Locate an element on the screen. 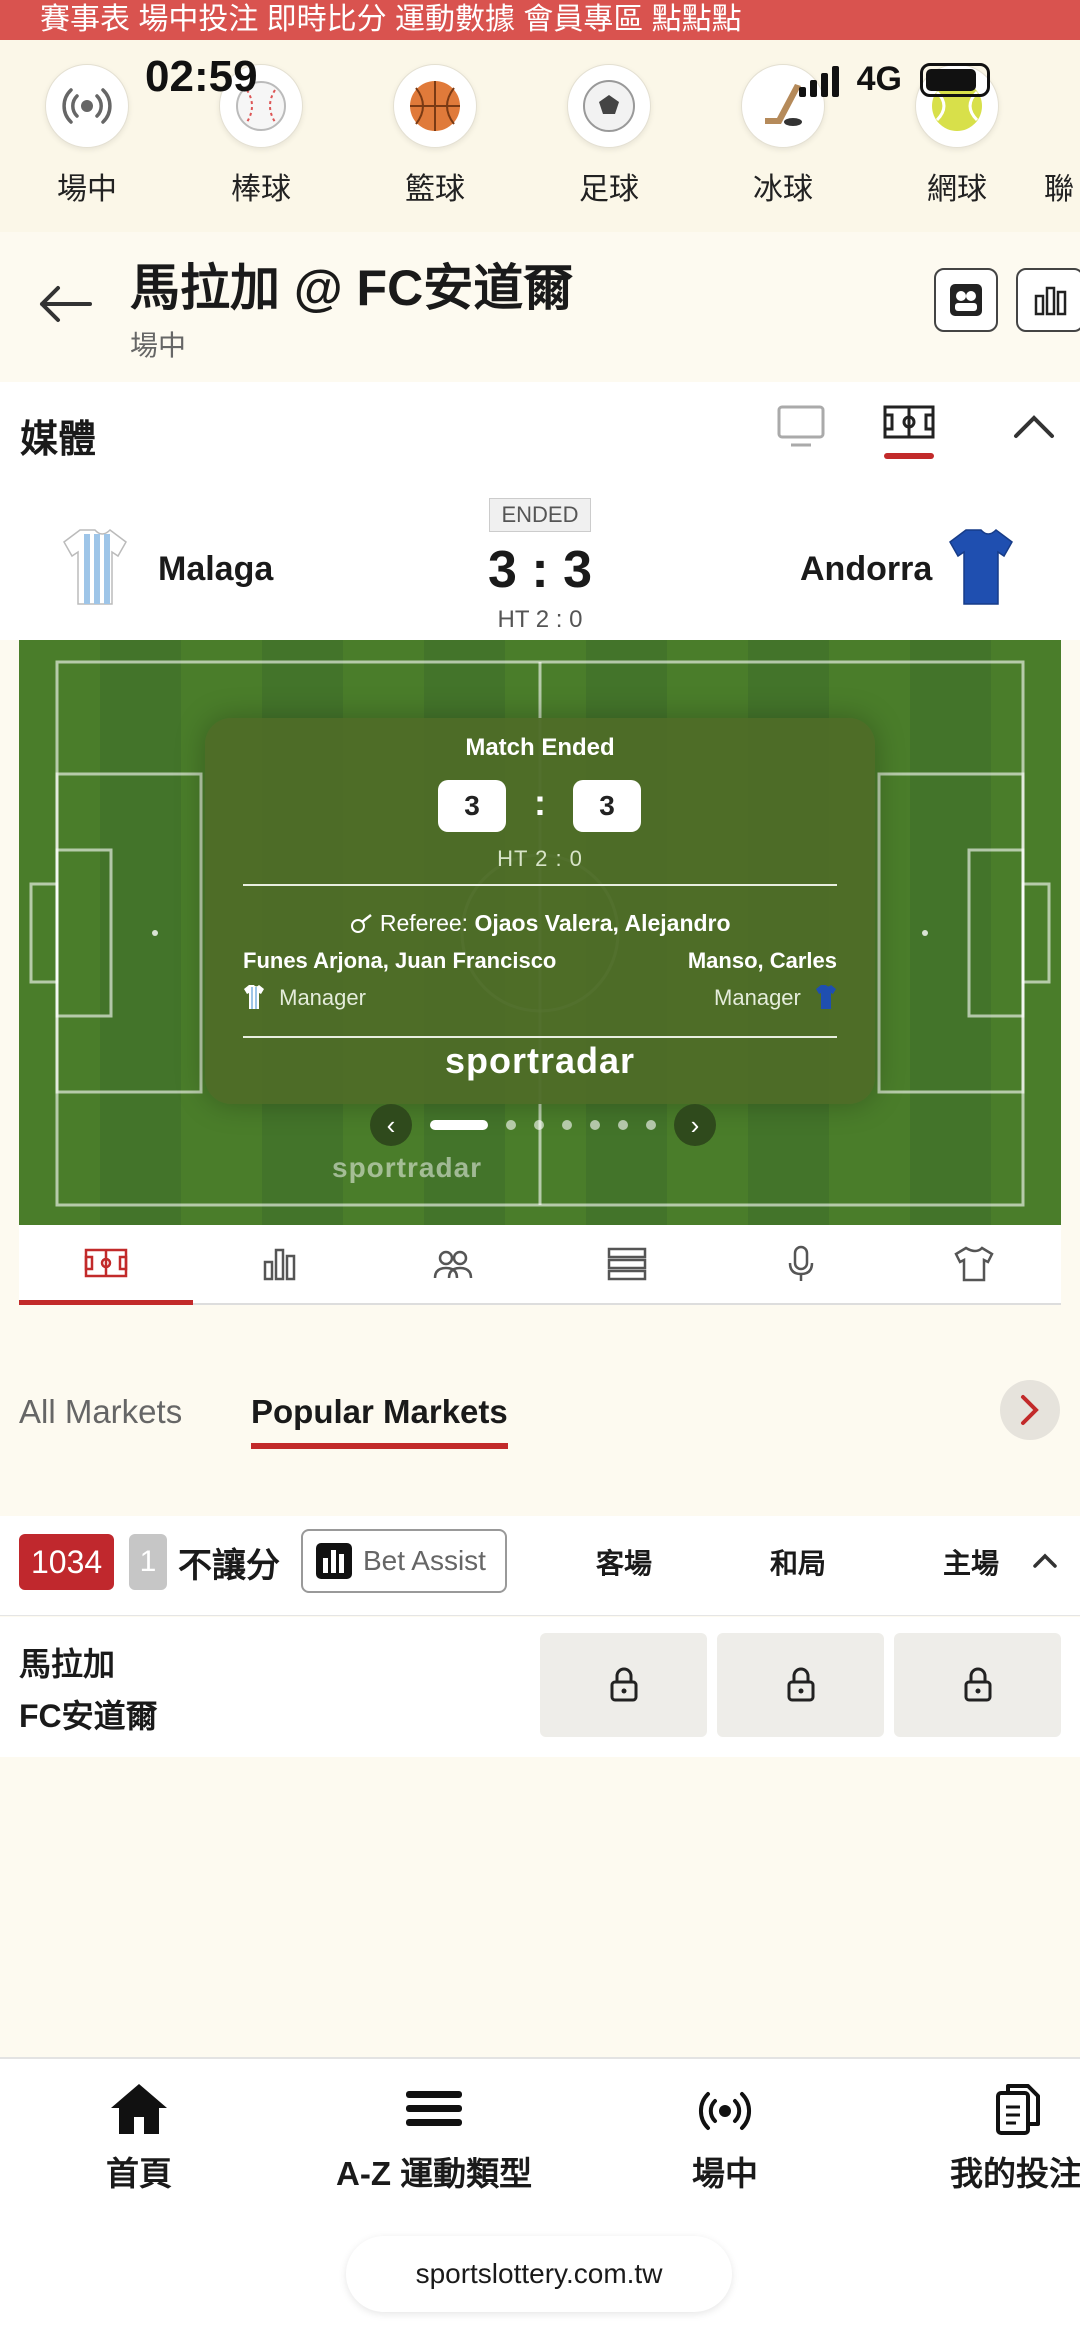  collapse-button is located at coordinates (1034, 429).